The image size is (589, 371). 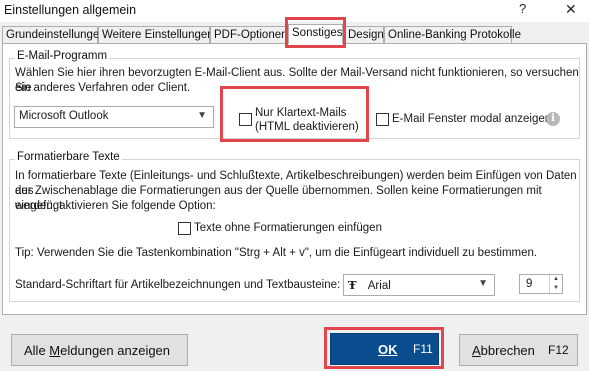 I want to click on title-bar: Einstellungen allgemein ? ✕, so click(x=294, y=11).